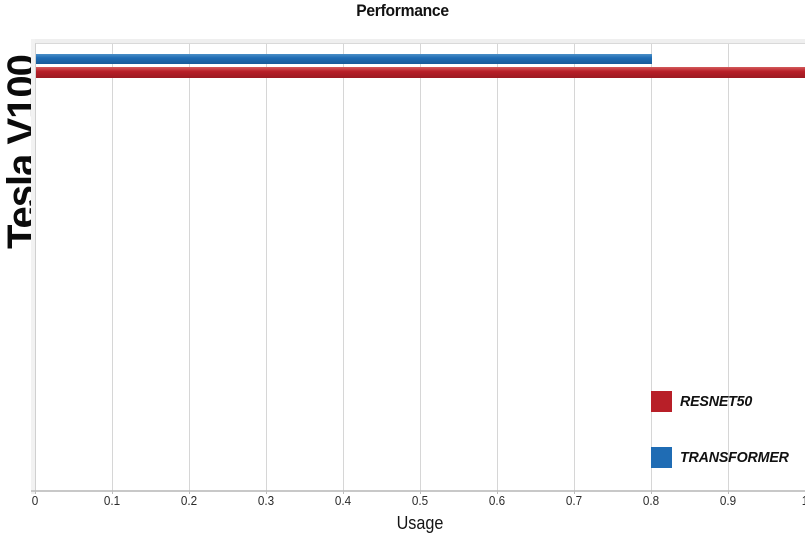 The height and width of the screenshot is (545, 805). I want to click on x-axis-tick-label: 1, so click(791, 500).